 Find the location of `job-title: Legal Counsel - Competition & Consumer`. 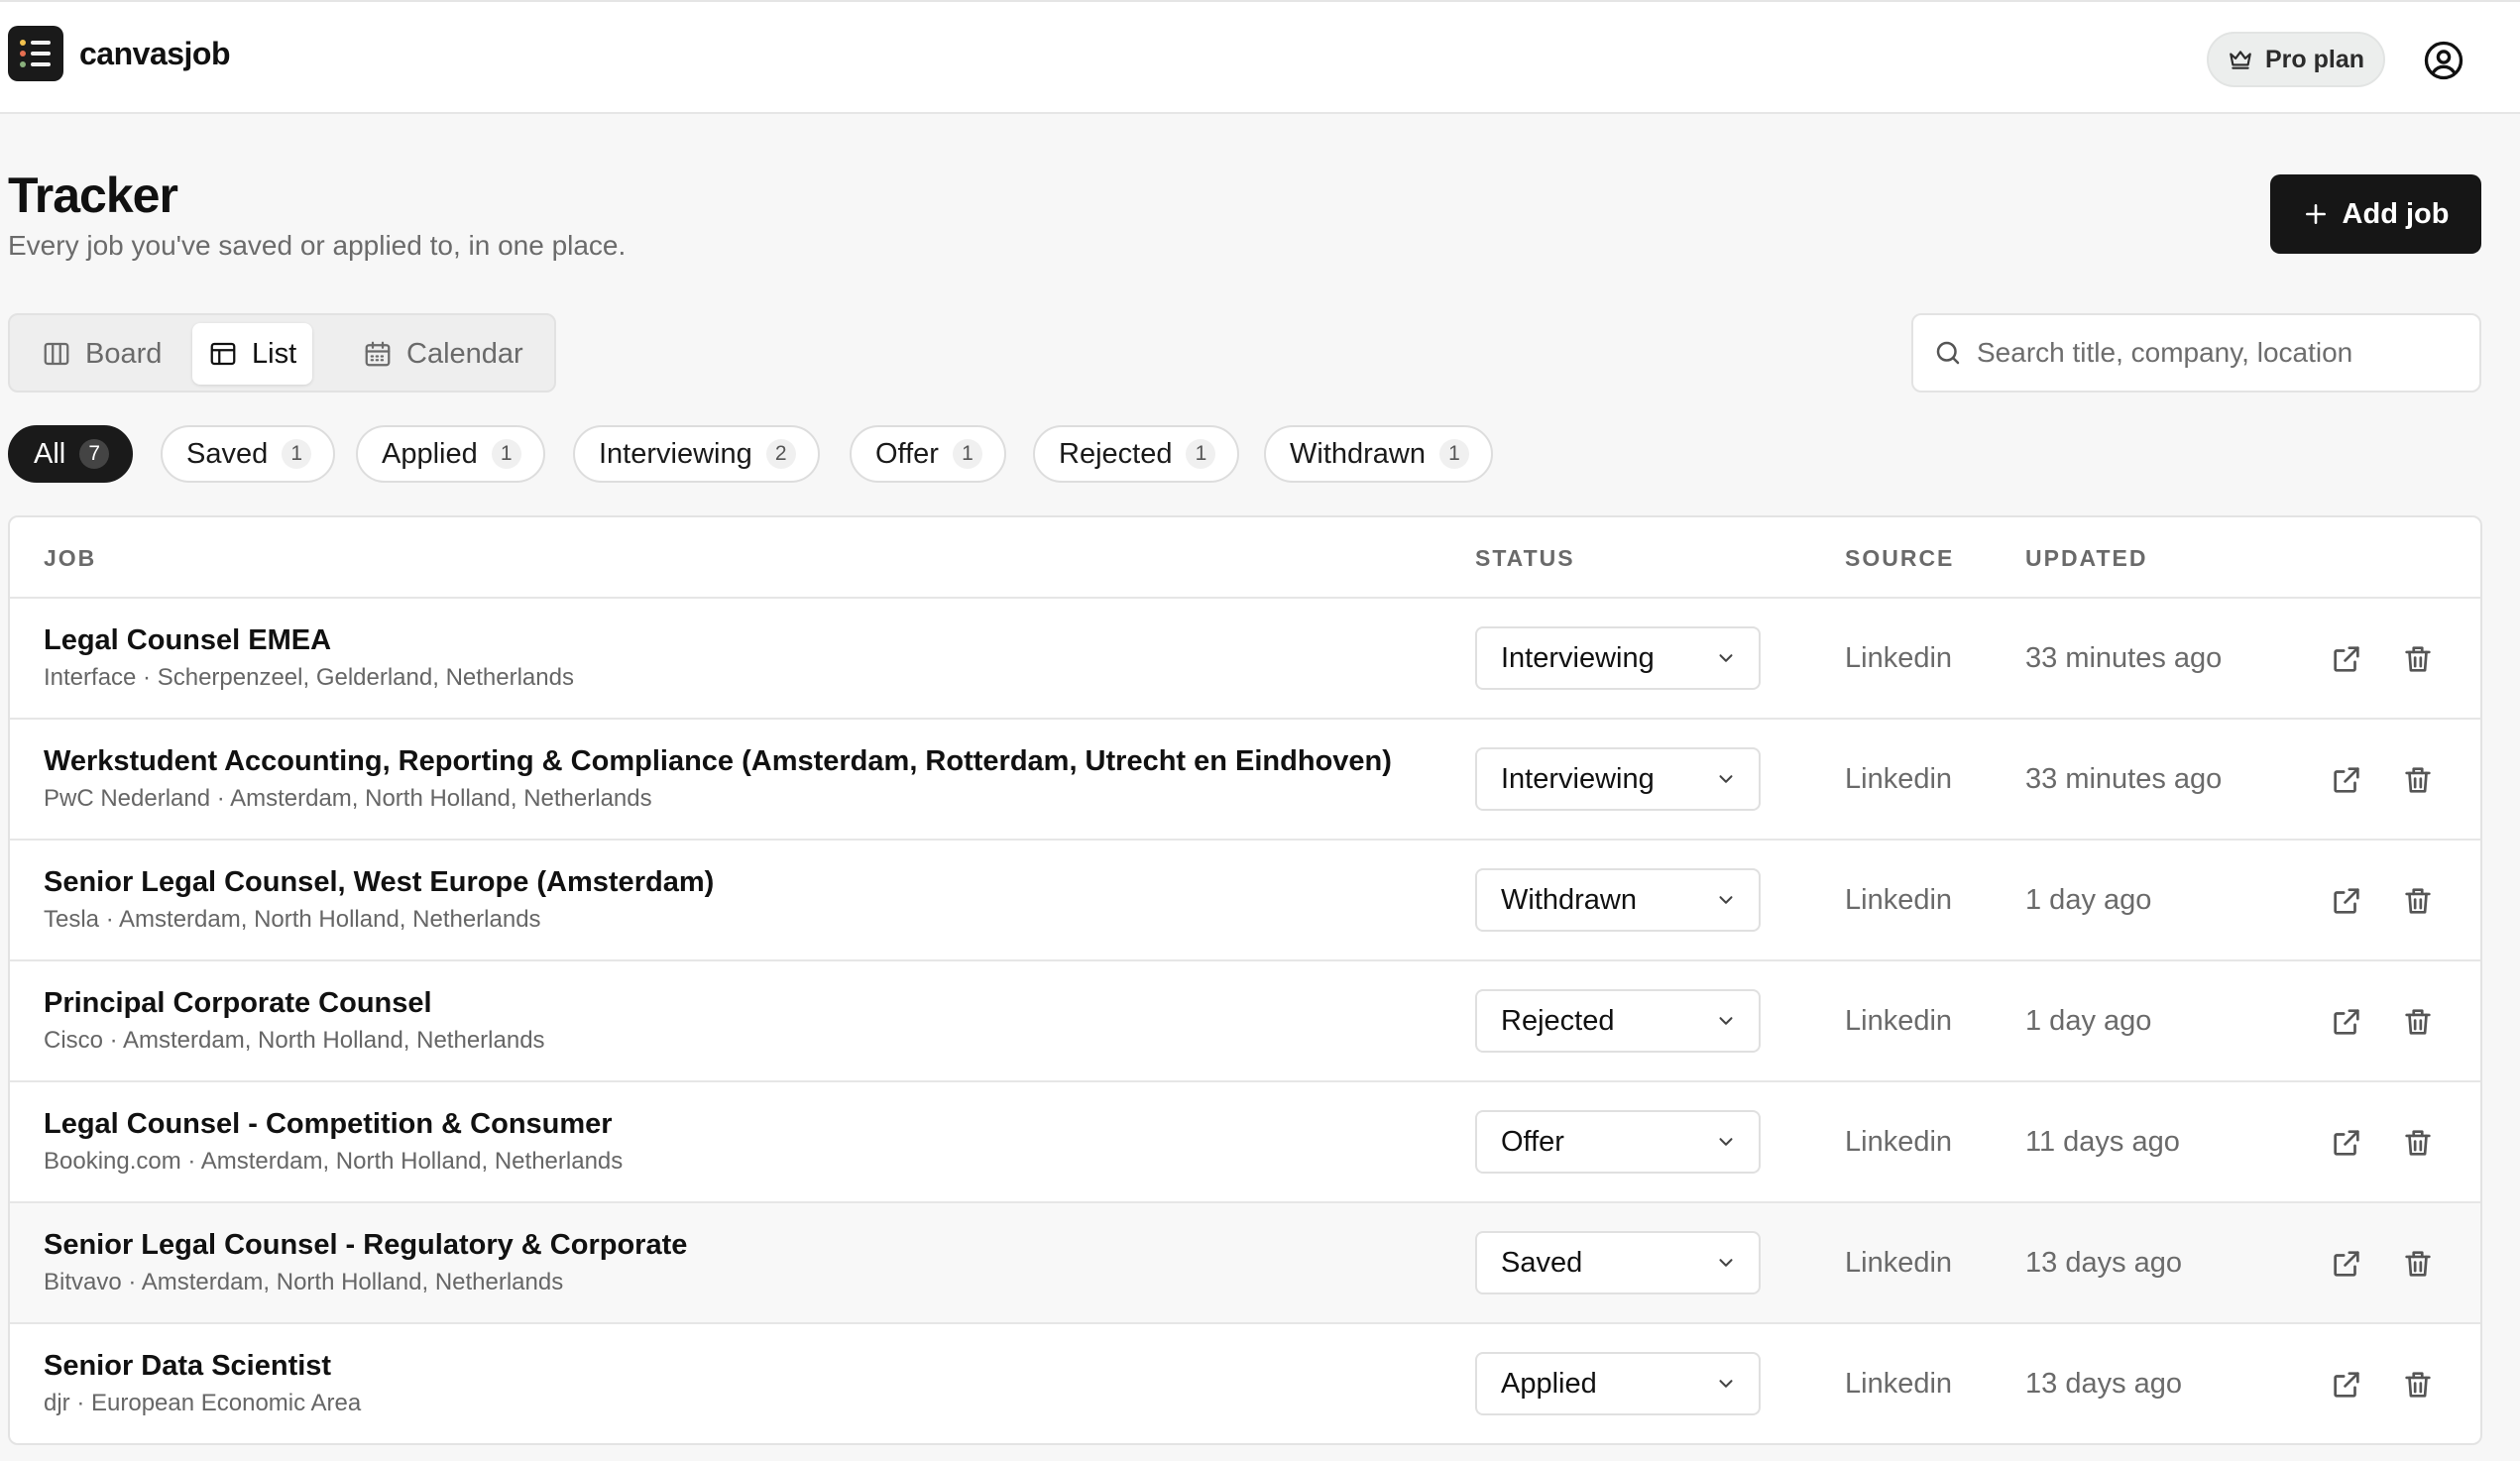

job-title: Legal Counsel - Competition & Consumer is located at coordinates (328, 1124).